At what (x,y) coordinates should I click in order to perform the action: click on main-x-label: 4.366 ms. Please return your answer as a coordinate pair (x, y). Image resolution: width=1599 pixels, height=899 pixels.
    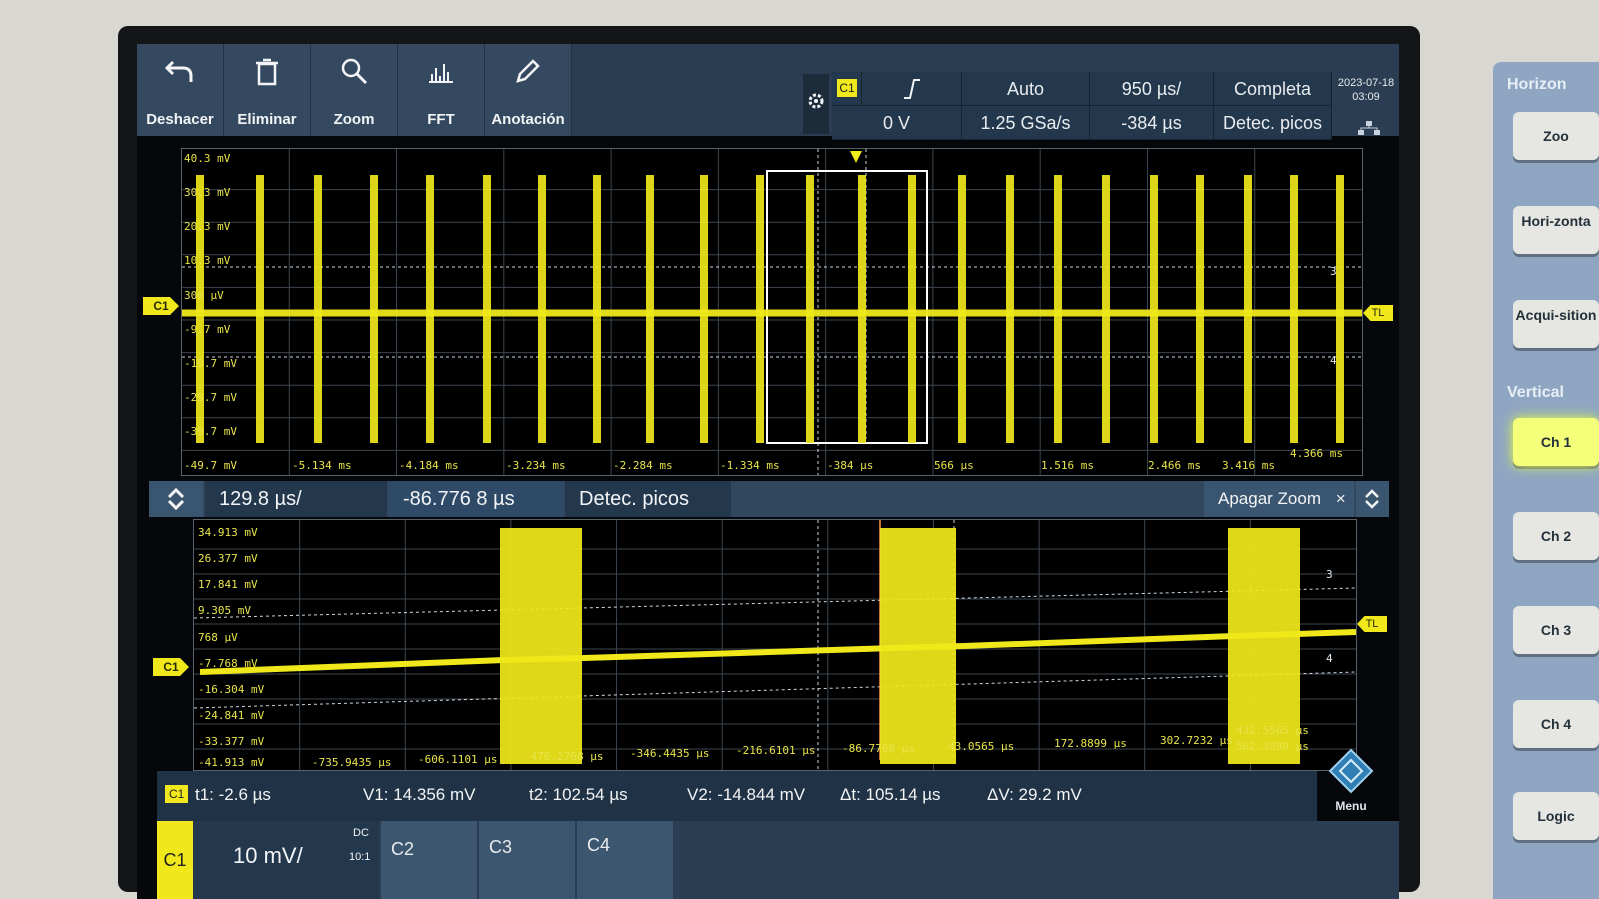
    Looking at the image, I should click on (1316, 453).